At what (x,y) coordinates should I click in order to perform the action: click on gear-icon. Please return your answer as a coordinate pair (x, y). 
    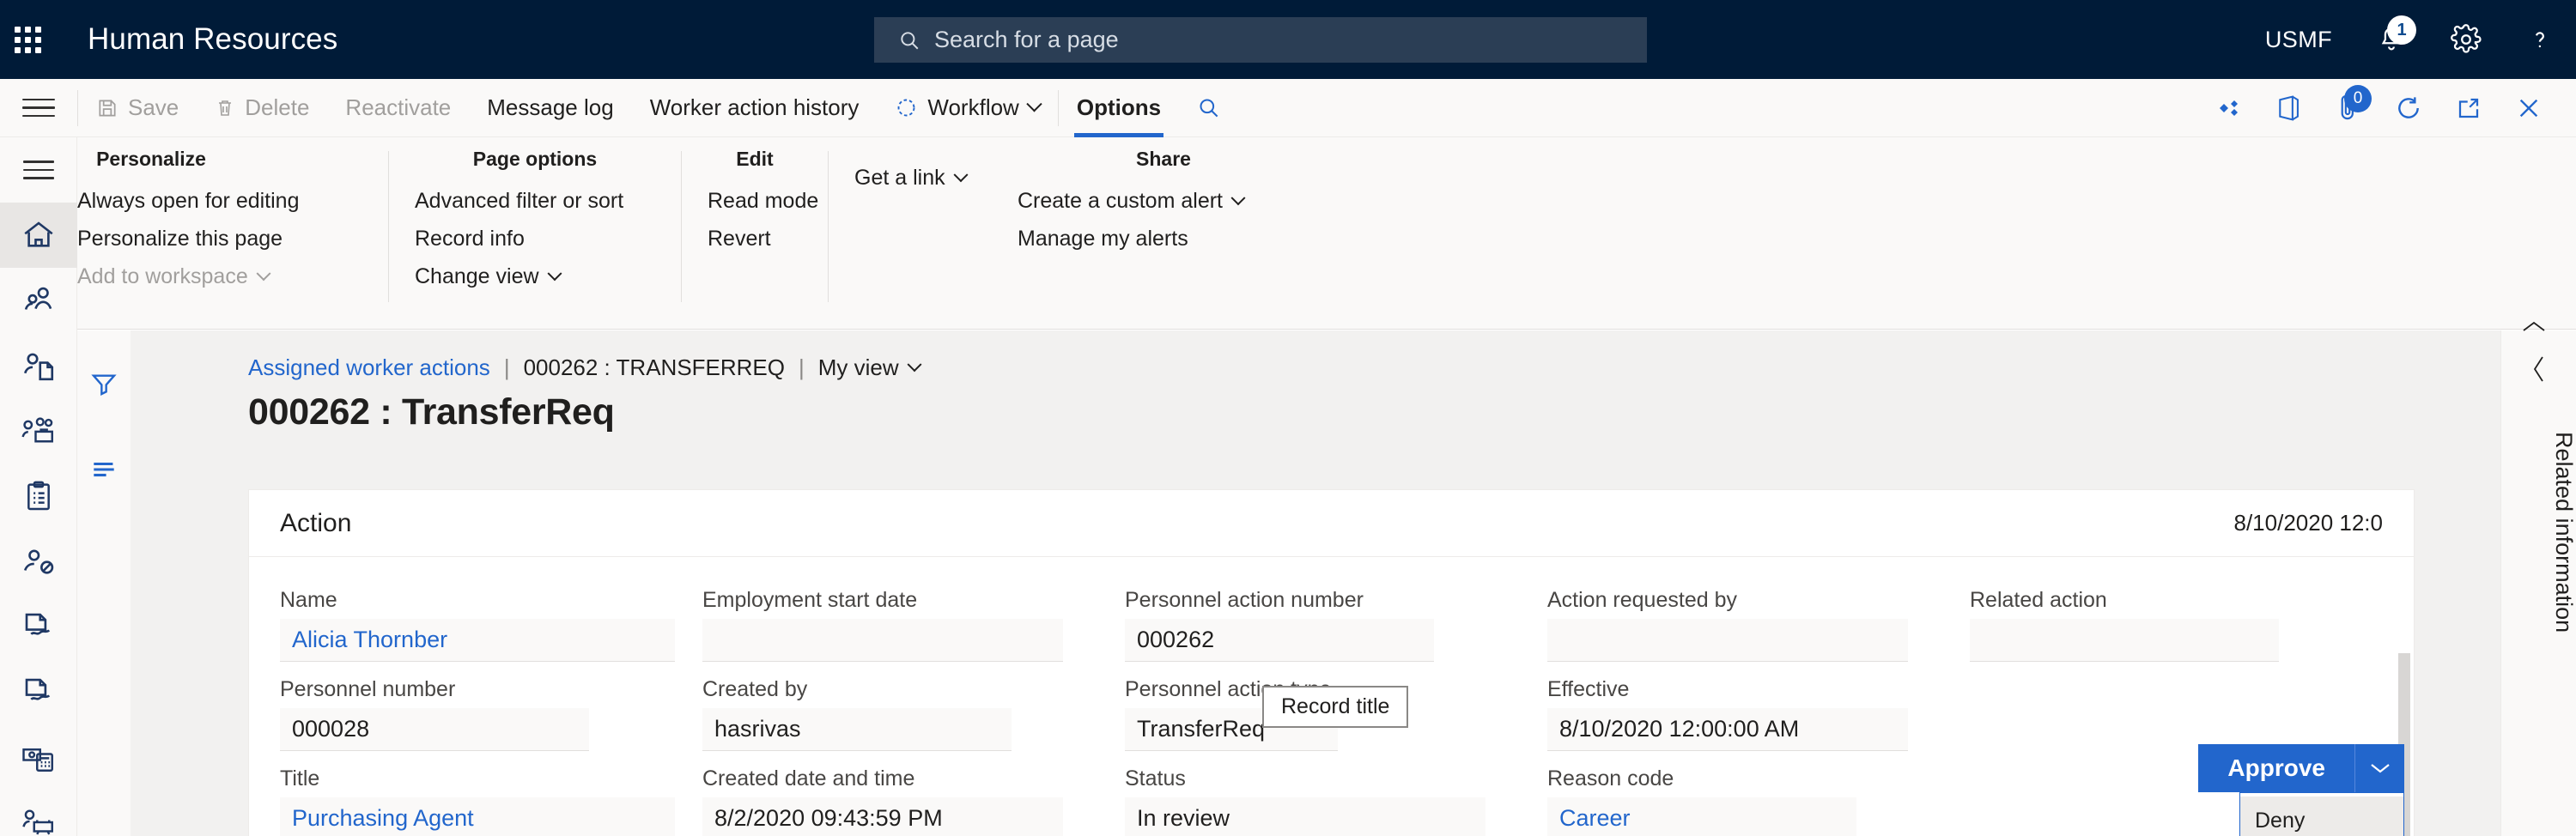
    Looking at the image, I should click on (2466, 38).